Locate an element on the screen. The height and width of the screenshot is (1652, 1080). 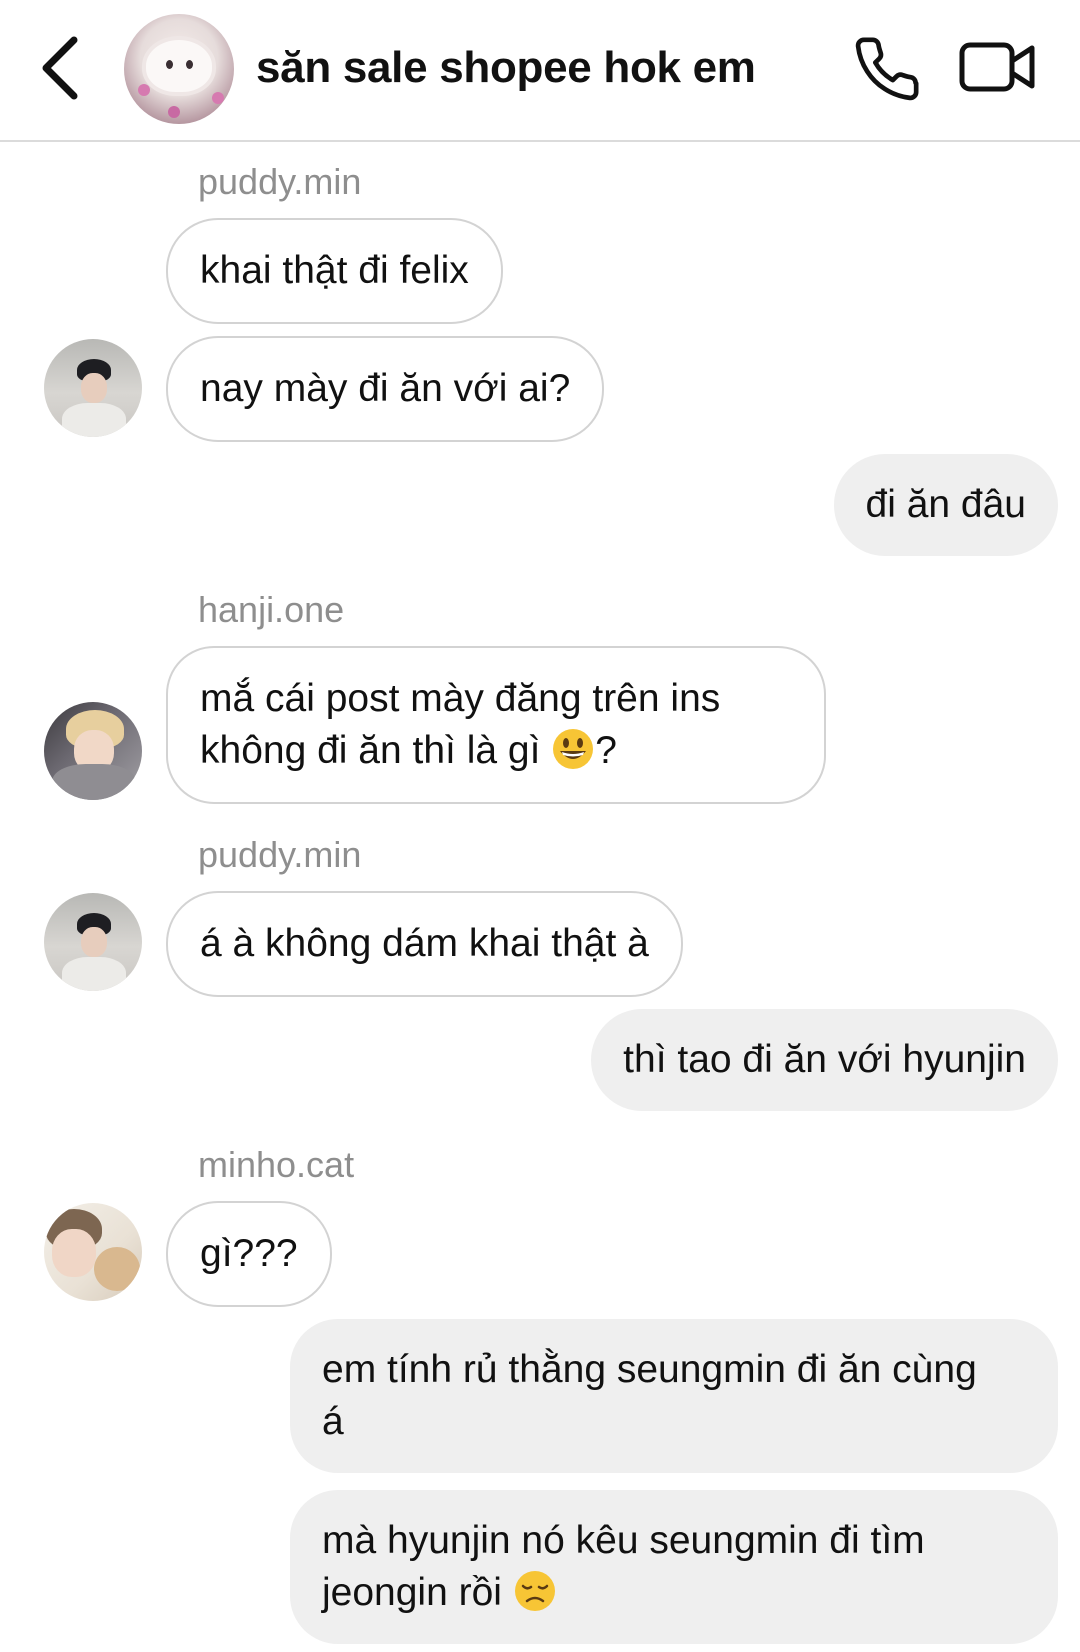
phone-icon is located at coordinates (887, 69).